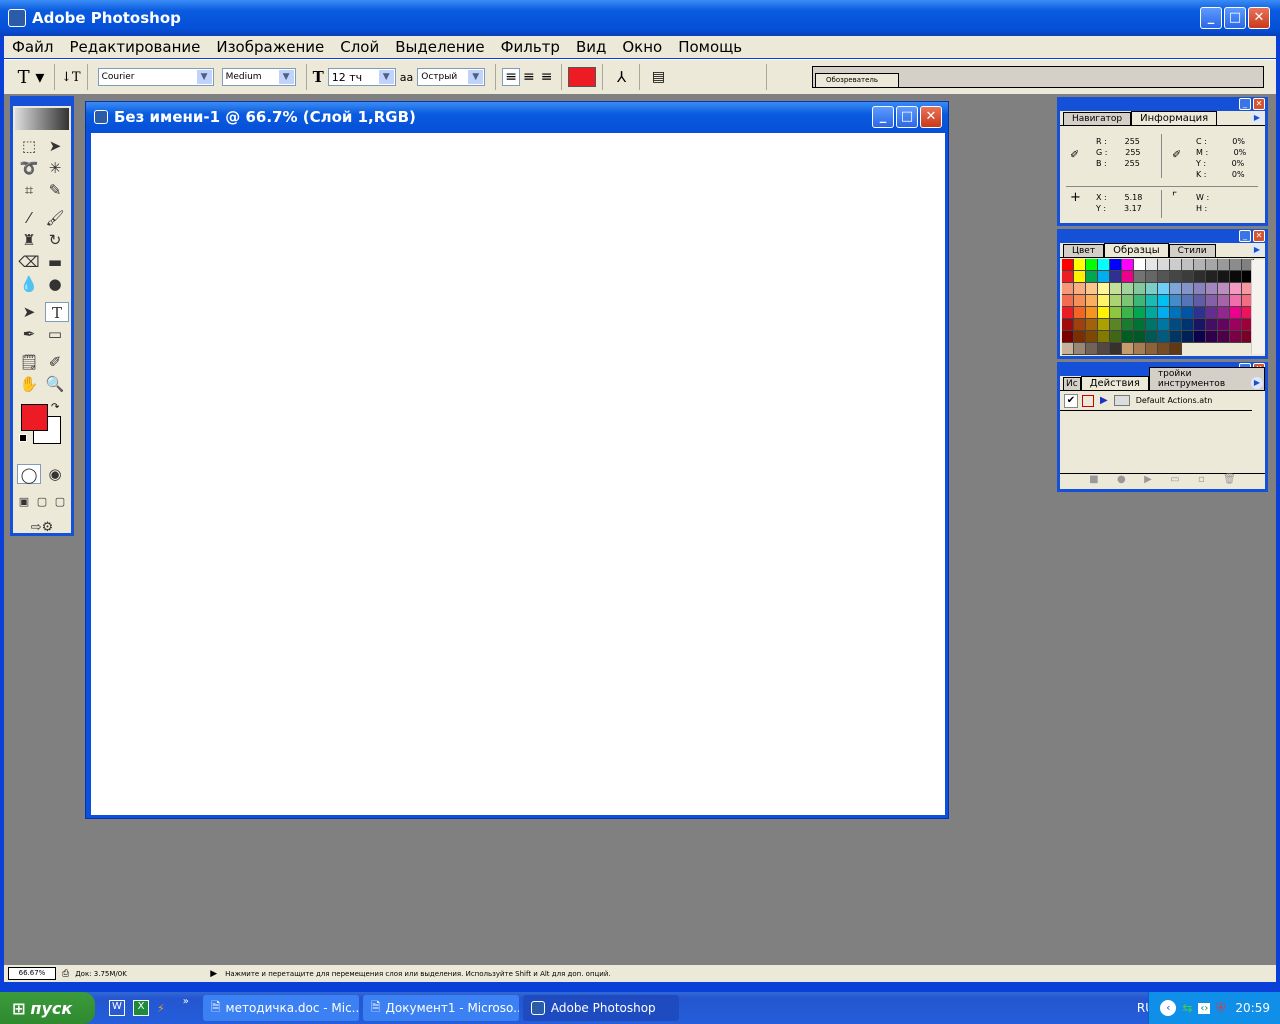 This screenshot has width=1280, height=1024. What do you see at coordinates (547, 77) in the screenshot?
I see `align-right-button: ≡` at bounding box center [547, 77].